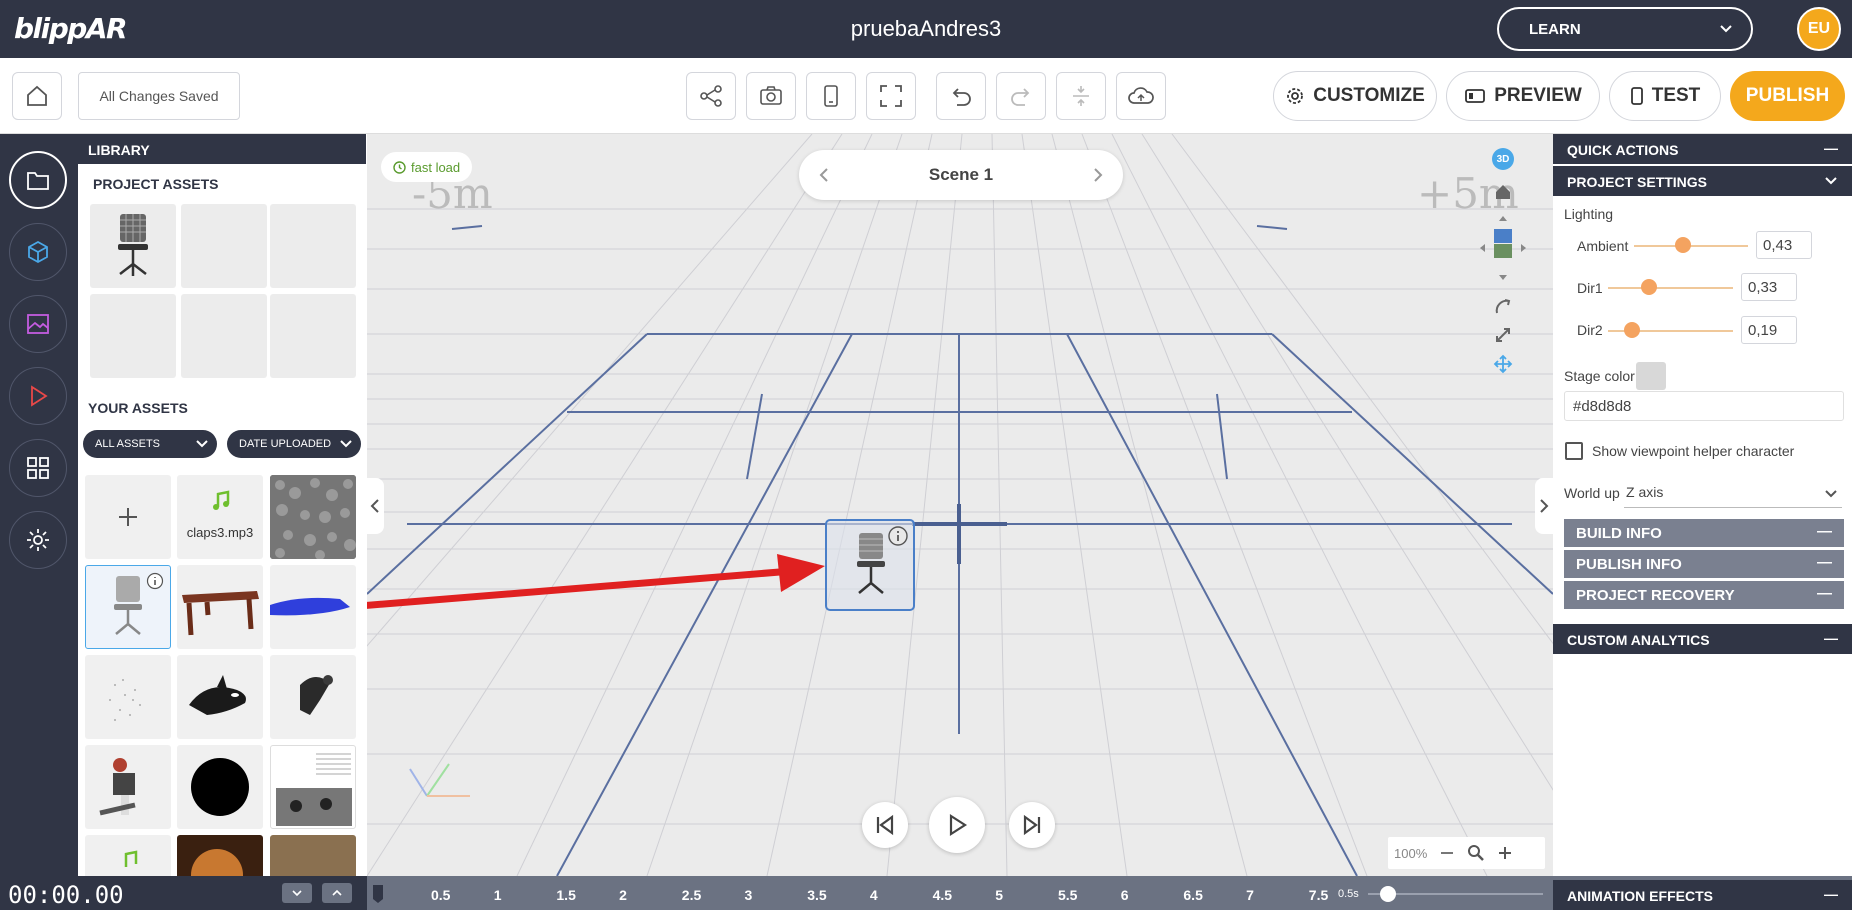 This screenshot has height=910, width=1852. What do you see at coordinates (133, 246) in the screenshot?
I see `project-asset-chair` at bounding box center [133, 246].